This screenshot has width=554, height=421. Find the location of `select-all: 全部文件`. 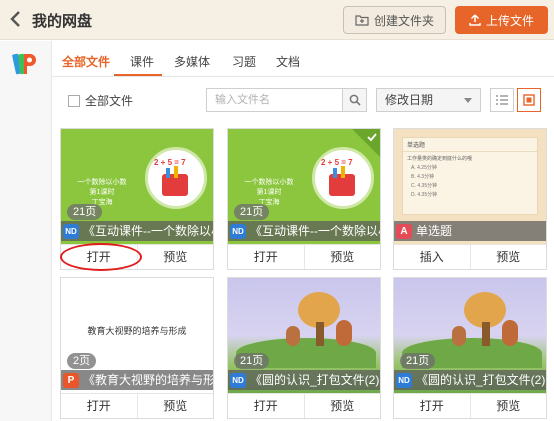

select-all: 全部文件 is located at coordinates (100, 100).